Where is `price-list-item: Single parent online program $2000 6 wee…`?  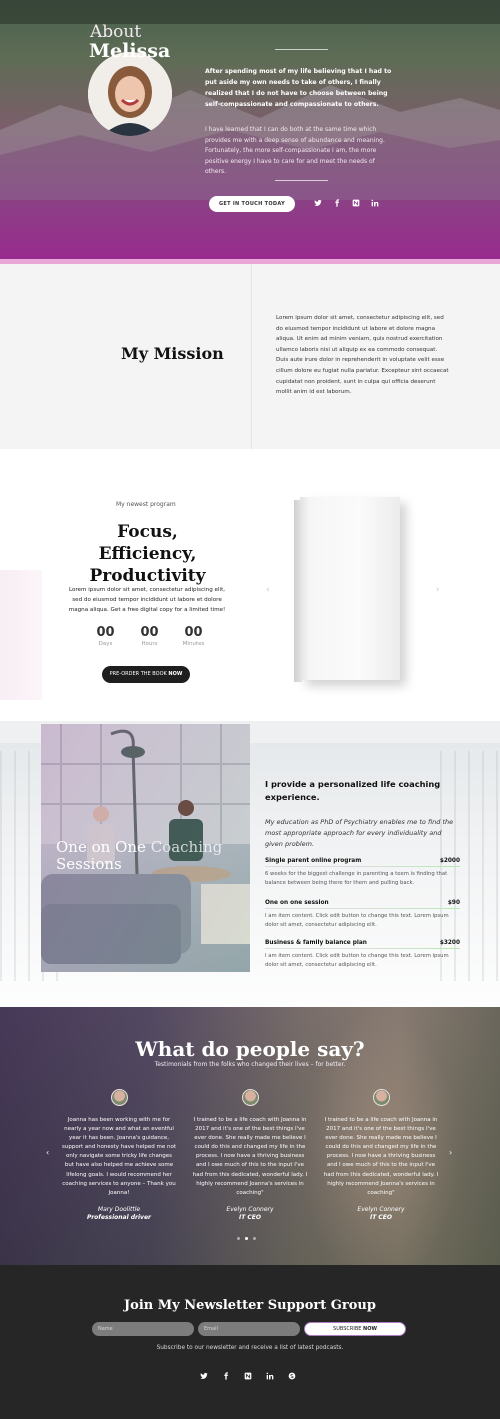 price-list-item: Single parent online program $2000 6 wee… is located at coordinates (362, 873).